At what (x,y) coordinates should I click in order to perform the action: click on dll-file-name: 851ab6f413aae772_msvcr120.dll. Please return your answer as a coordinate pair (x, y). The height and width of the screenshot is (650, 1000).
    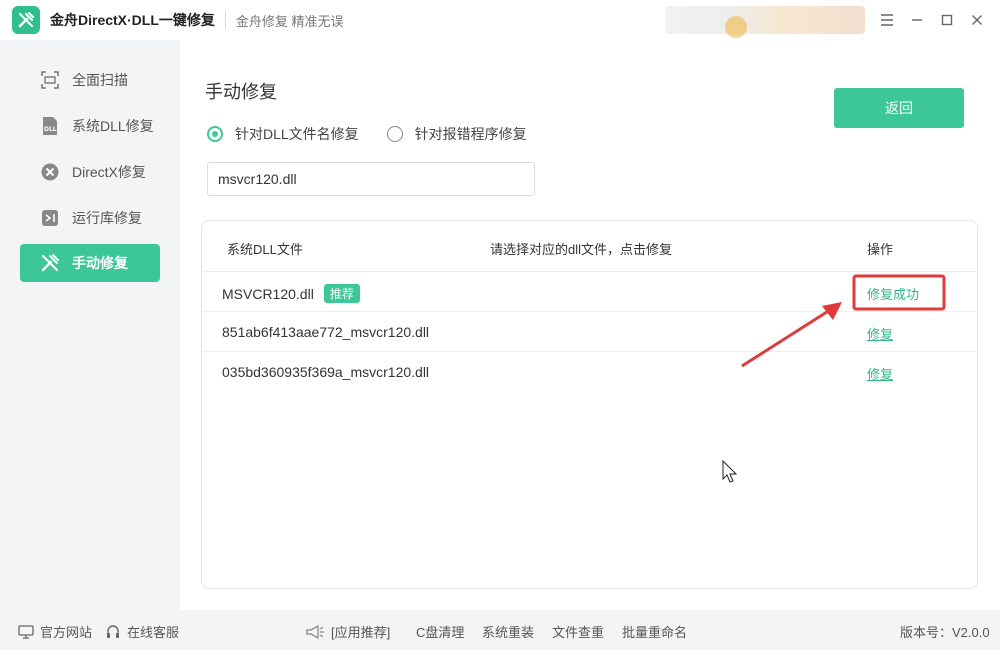
    Looking at the image, I should click on (326, 332).